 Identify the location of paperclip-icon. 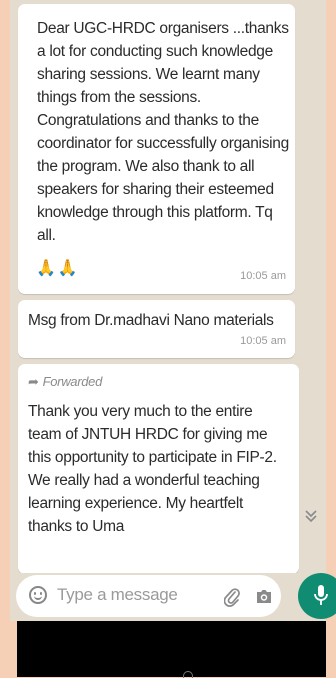
(231, 599).